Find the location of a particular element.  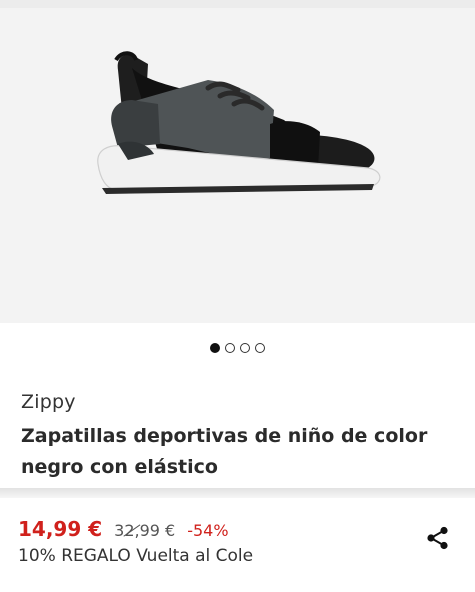

price-row: 14,99 € 32,99 € -54% is located at coordinates (123, 529).